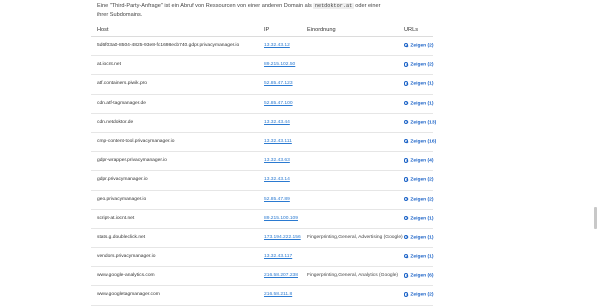 This screenshot has height=306, width=600. I want to click on header-urls: URLs, so click(411, 30).